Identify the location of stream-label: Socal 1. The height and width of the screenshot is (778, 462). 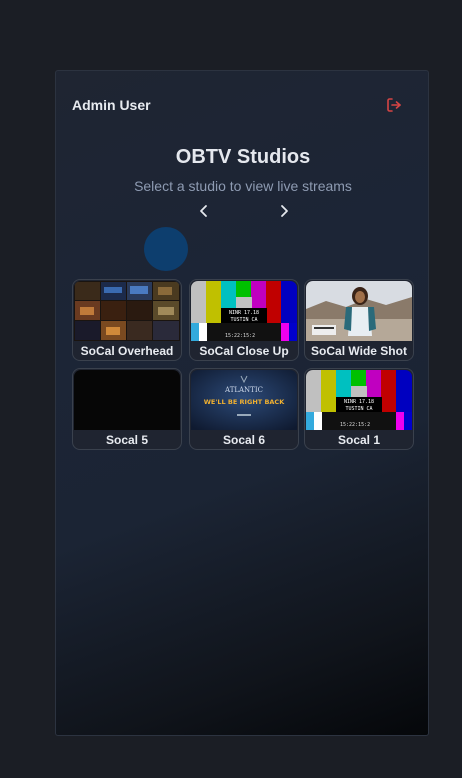
(359, 440).